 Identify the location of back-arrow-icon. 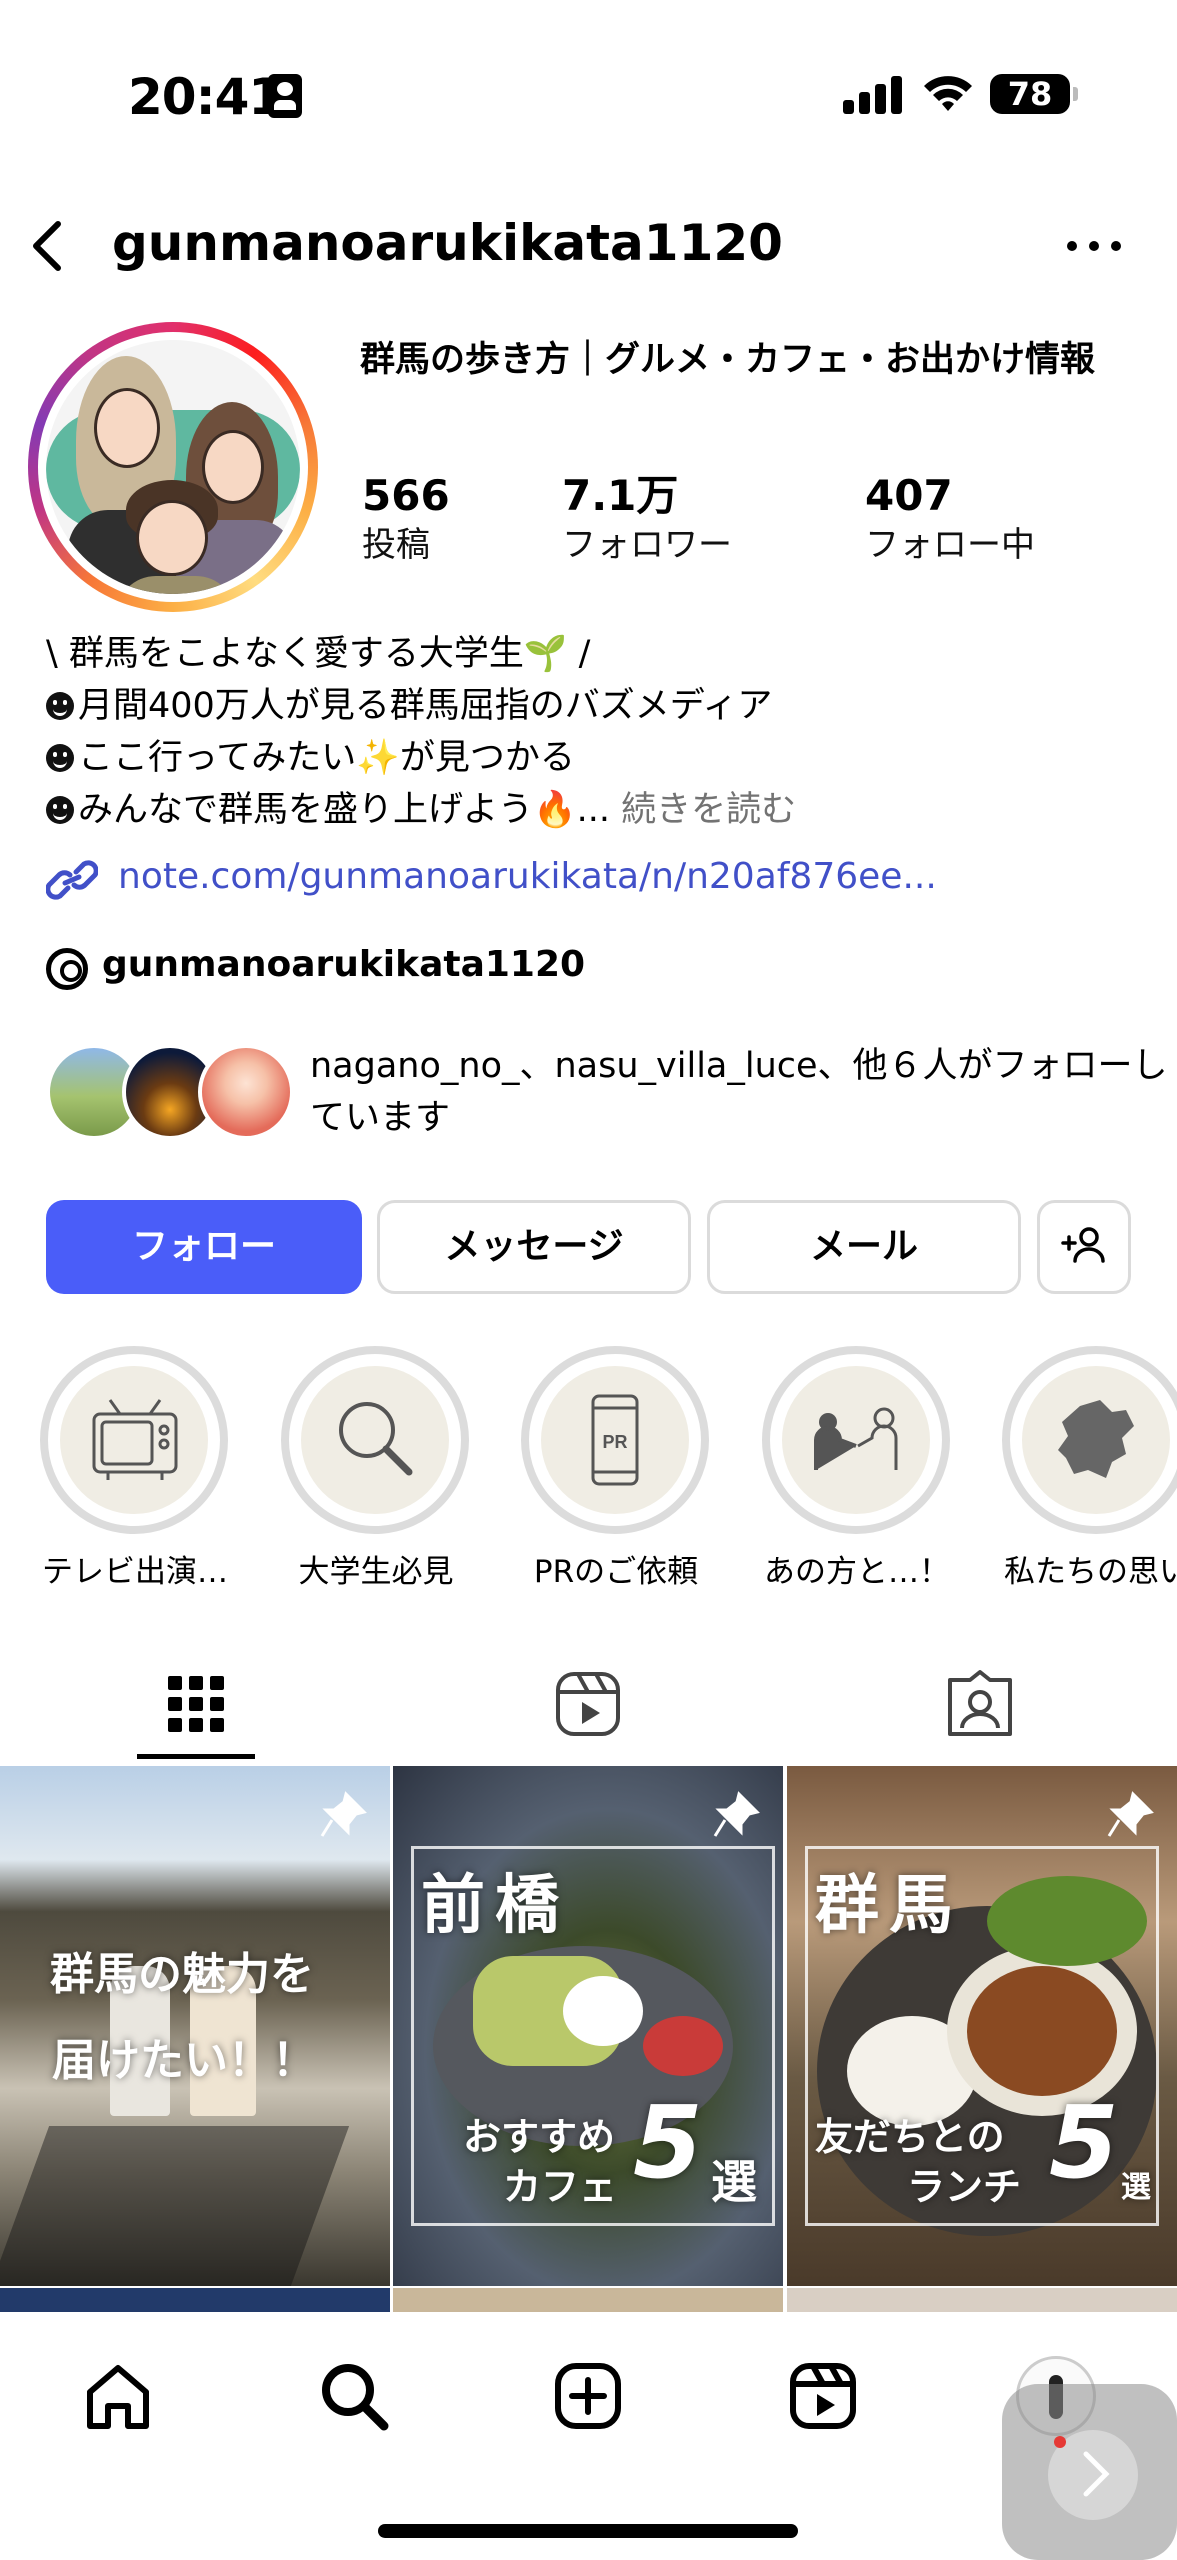
(50, 246).